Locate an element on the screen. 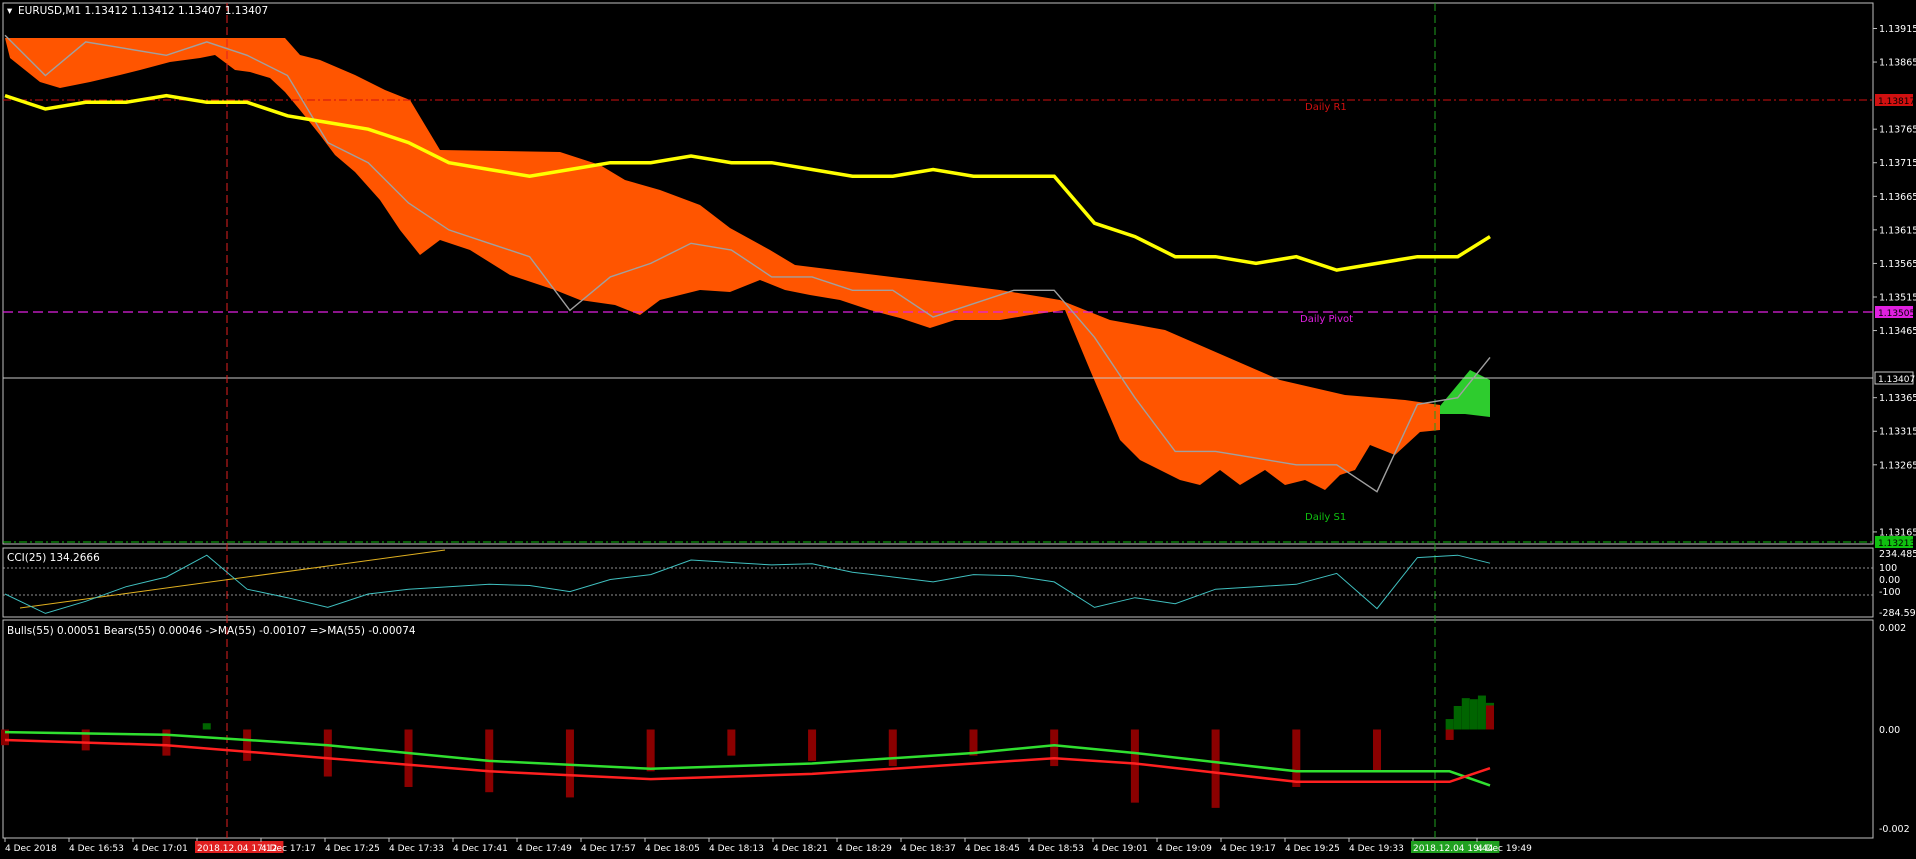 The width and height of the screenshot is (1916, 859). time-label: 4 Dec 19:09 is located at coordinates (1184, 849).